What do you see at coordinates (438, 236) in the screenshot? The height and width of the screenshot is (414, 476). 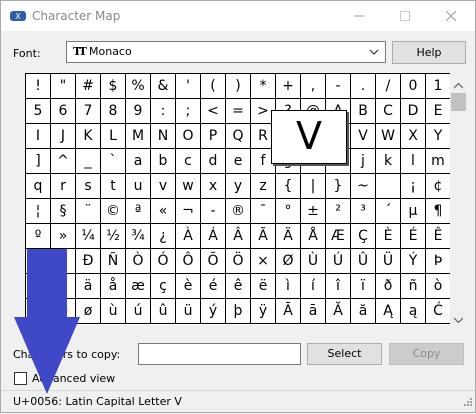 I see `char-cell: Ê` at bounding box center [438, 236].